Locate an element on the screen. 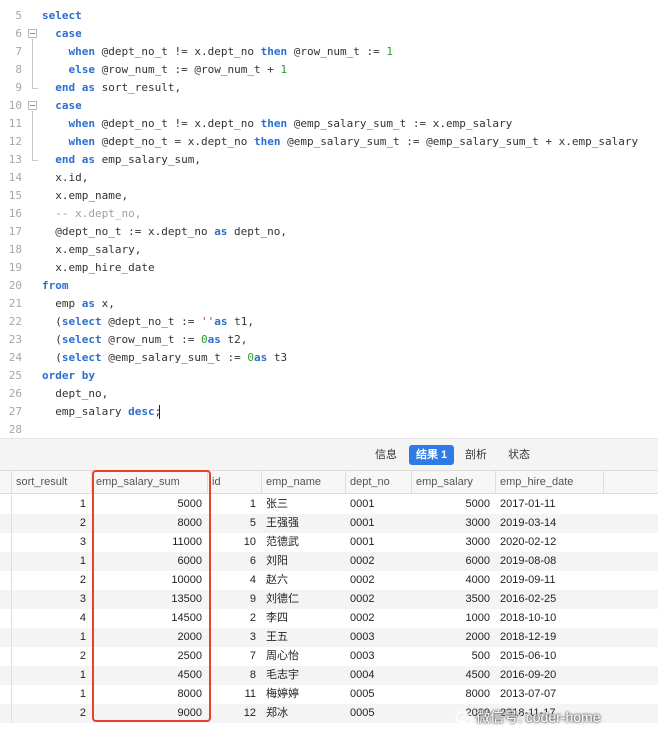 This screenshot has height=746, width=658. cell-emp-name: 刘阳 is located at coordinates (304, 561).